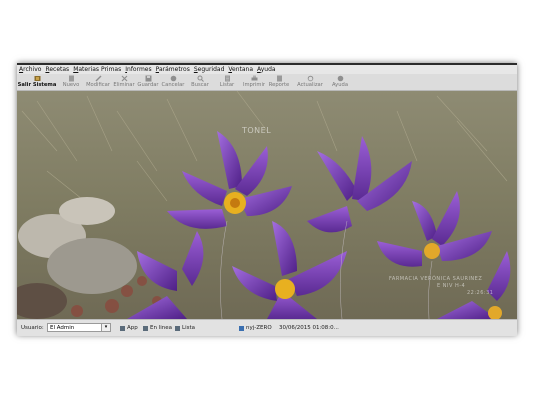 The height and width of the screenshot is (400, 533). I want to click on help-button: Ayuda, so click(340, 82).